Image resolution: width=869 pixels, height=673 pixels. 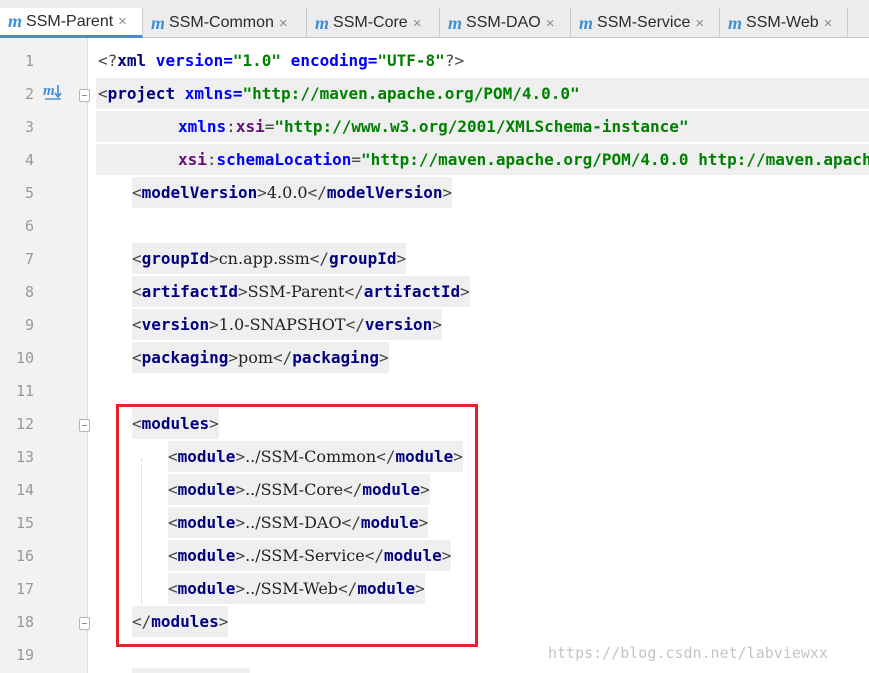 I want to click on line-number: 12, so click(x=24, y=424).